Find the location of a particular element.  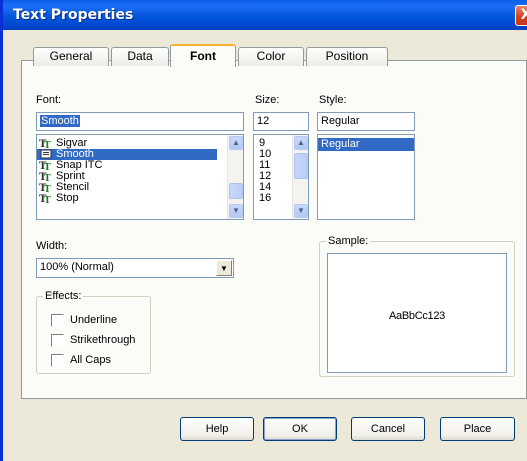

font-input: Smooth is located at coordinates (140, 121).